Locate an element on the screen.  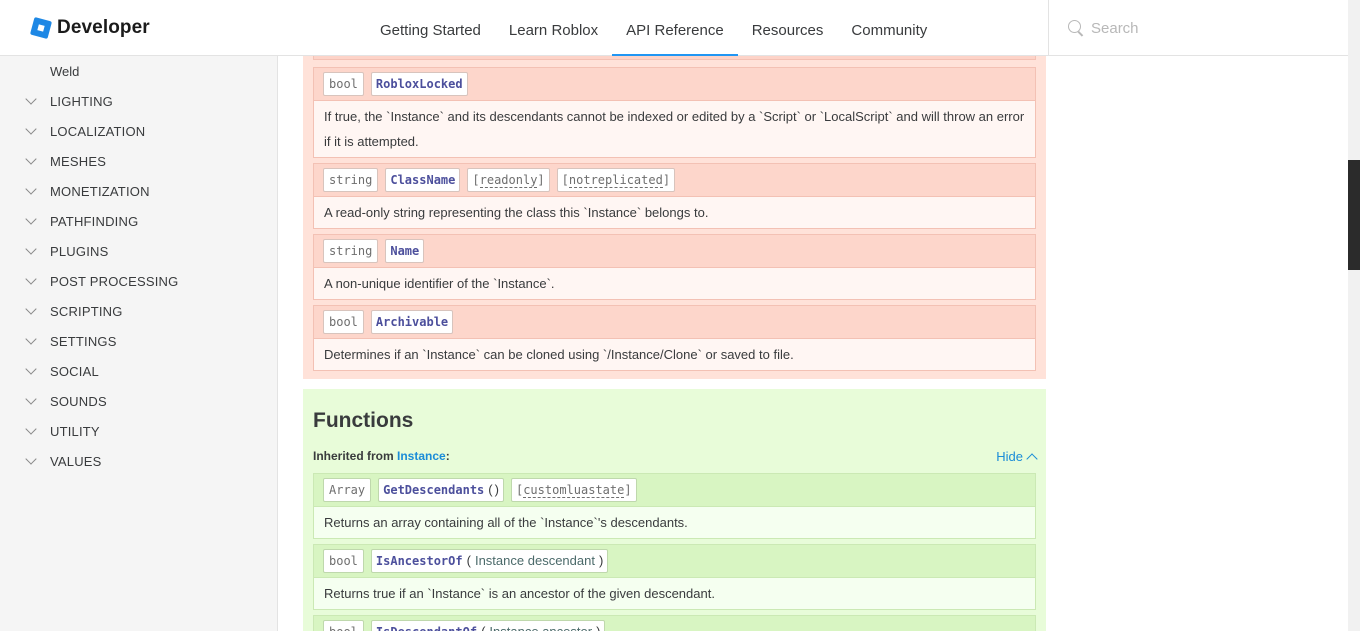
sidebar-item-plugins: PLUGINS is located at coordinates (139, 251).